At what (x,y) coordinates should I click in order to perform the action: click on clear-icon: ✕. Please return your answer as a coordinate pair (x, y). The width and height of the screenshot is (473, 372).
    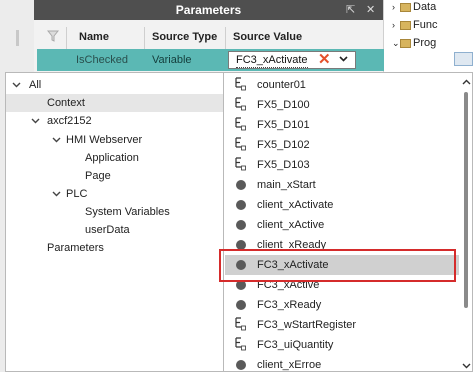
    Looking at the image, I should click on (324, 60).